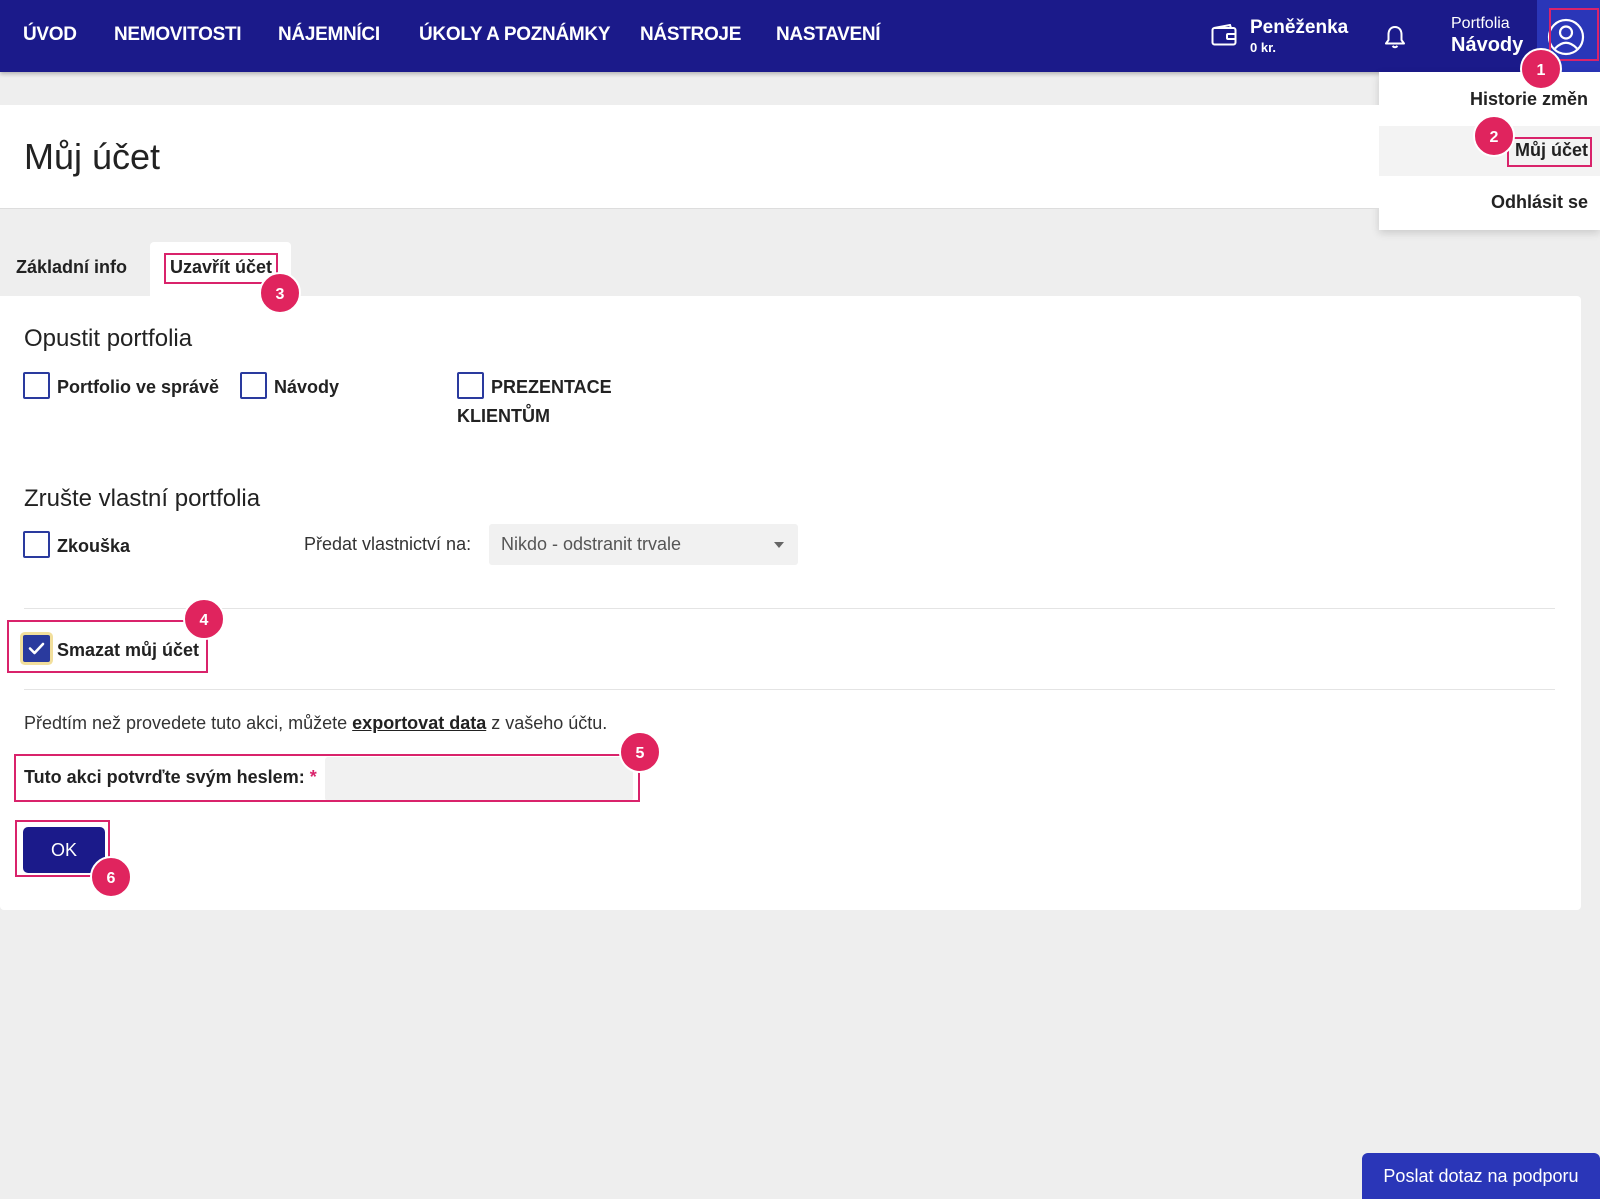 This screenshot has width=1600, height=1199. Describe the element at coordinates (503, 416) in the screenshot. I see `checkbox-label-klientum: KLIENTŮM` at that location.